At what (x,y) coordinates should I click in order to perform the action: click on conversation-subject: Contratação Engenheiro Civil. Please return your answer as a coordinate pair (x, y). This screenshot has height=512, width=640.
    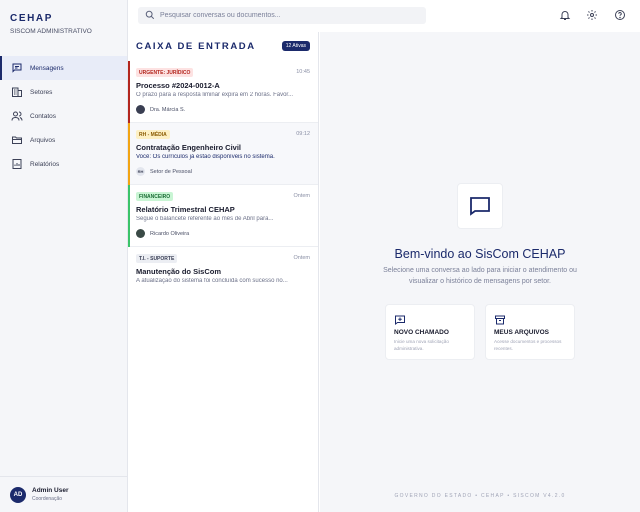
    Looking at the image, I should click on (189, 147).